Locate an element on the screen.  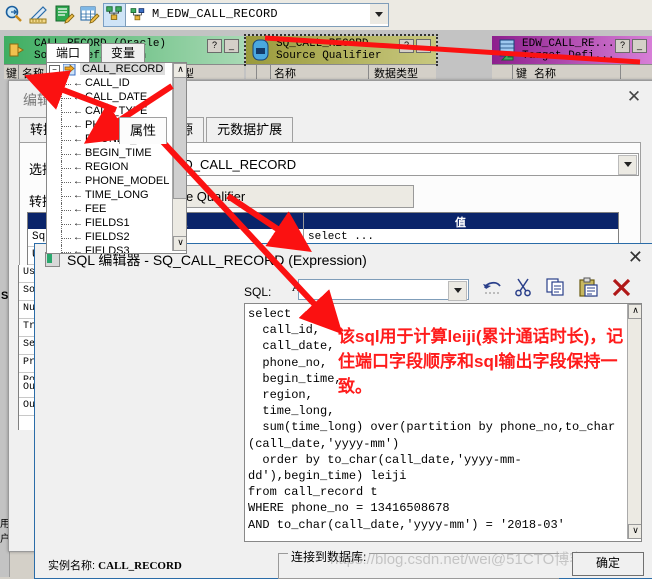
tree-node: ← CALL_DATE is located at coordinates (116, 98).